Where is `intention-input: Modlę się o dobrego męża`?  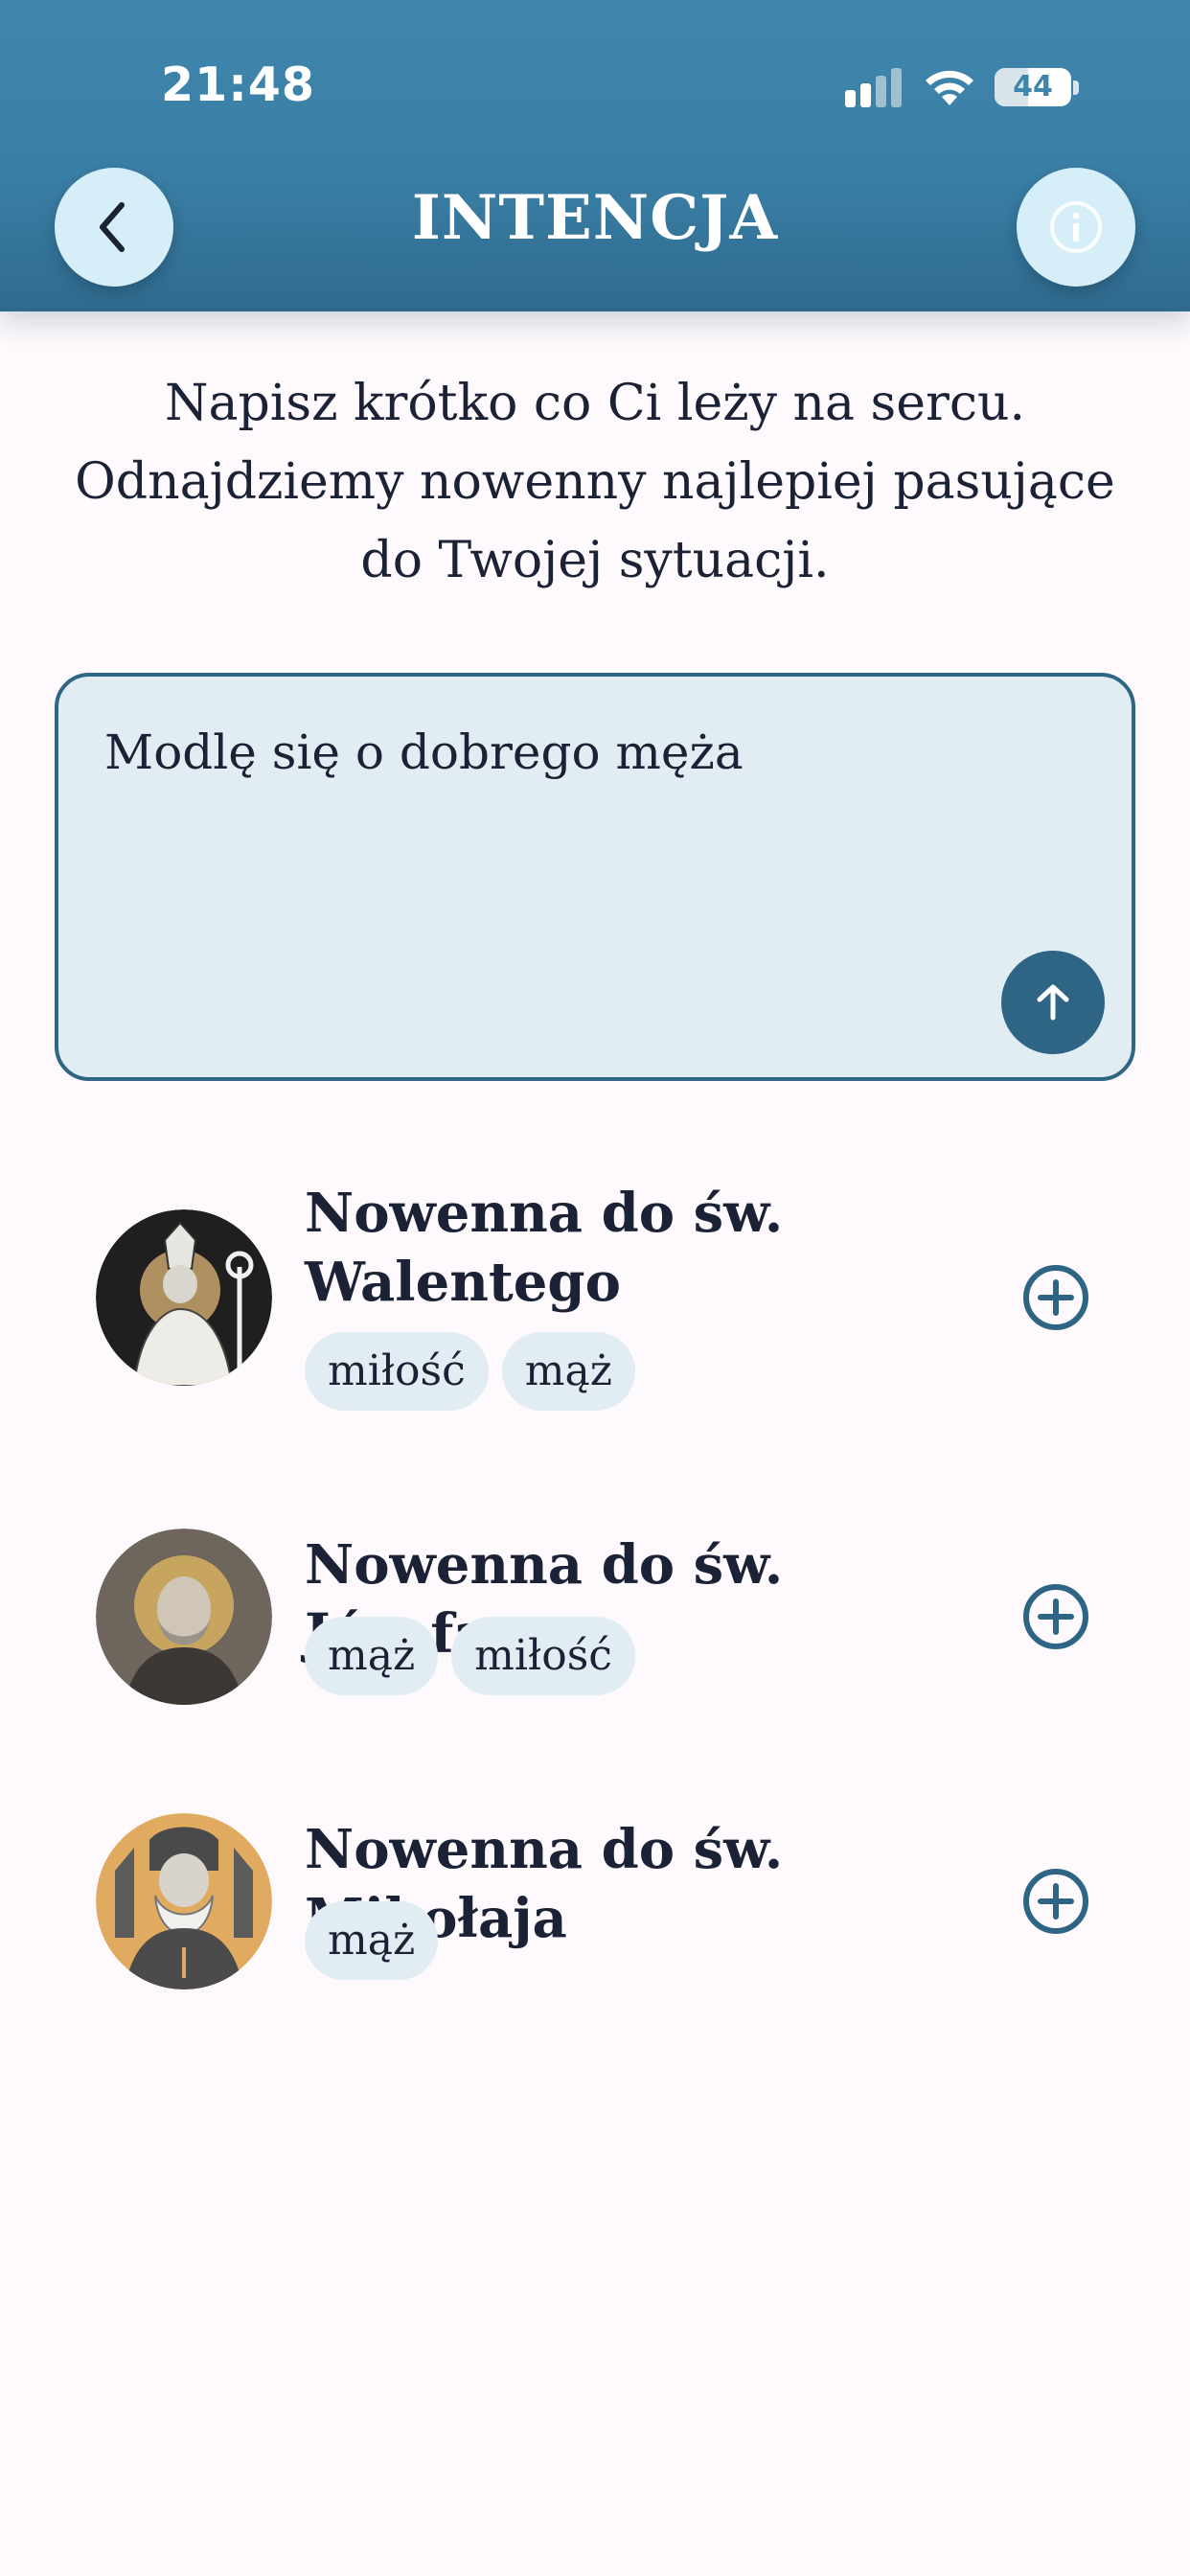 intention-input: Modlę się o dobrego męża is located at coordinates (595, 877).